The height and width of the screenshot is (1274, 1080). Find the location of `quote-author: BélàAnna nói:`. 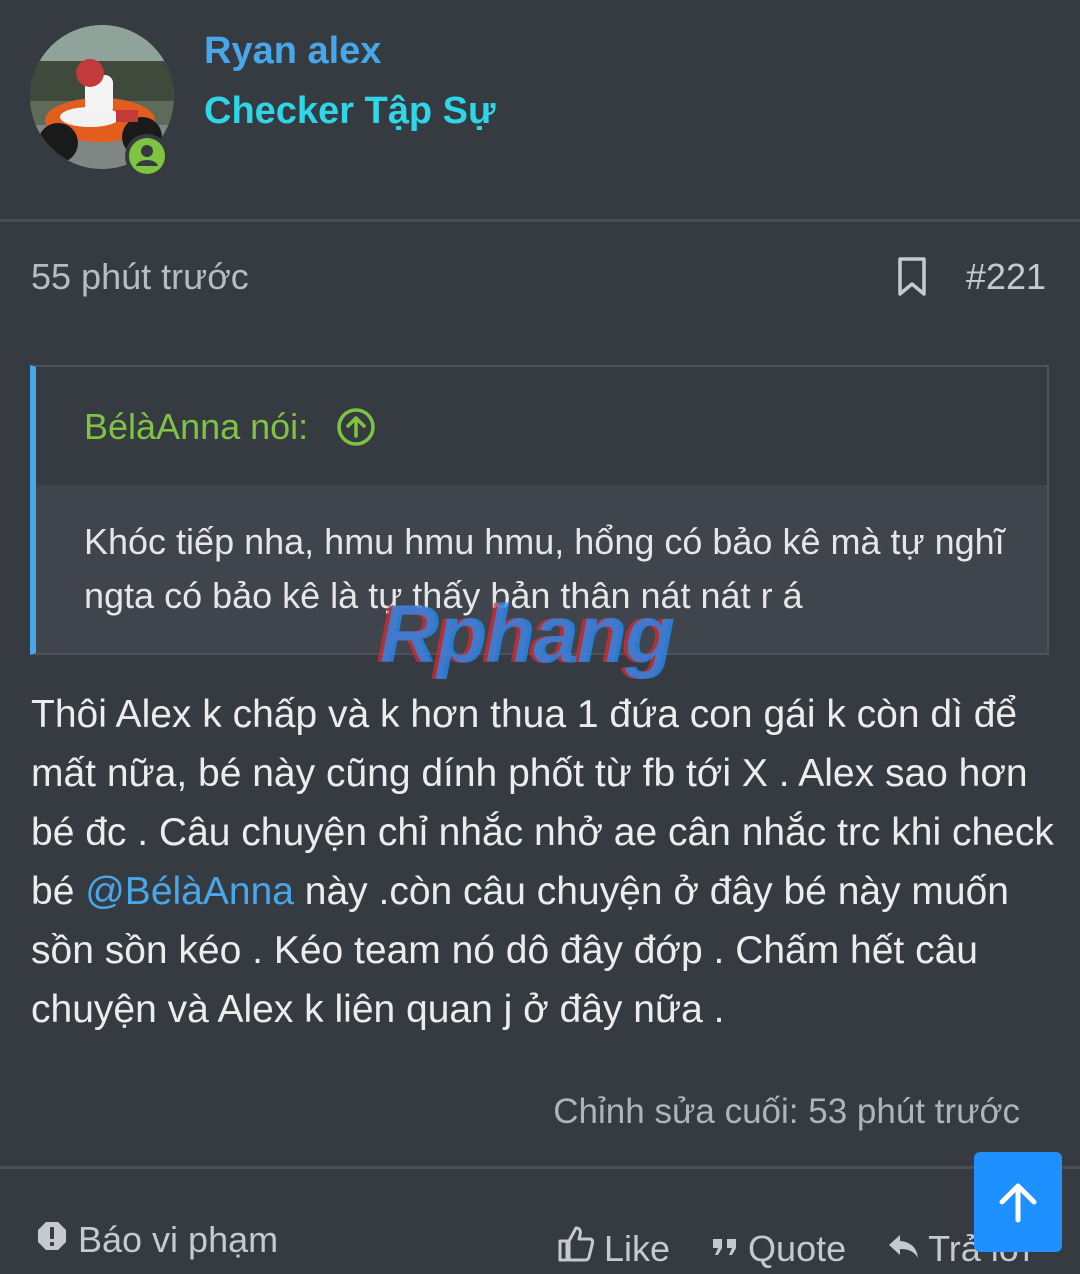

quote-author: BélàAnna nói: is located at coordinates (196, 427).